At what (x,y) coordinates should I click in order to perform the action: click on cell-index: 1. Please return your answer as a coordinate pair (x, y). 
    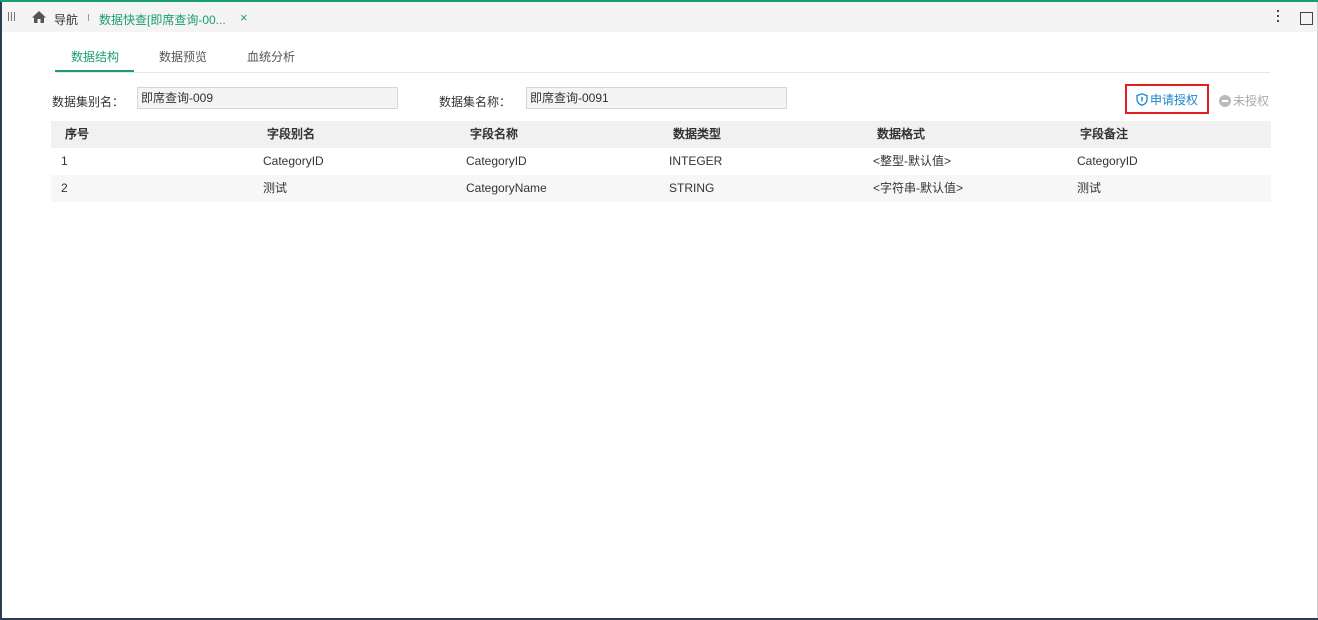
    Looking at the image, I should click on (64, 161).